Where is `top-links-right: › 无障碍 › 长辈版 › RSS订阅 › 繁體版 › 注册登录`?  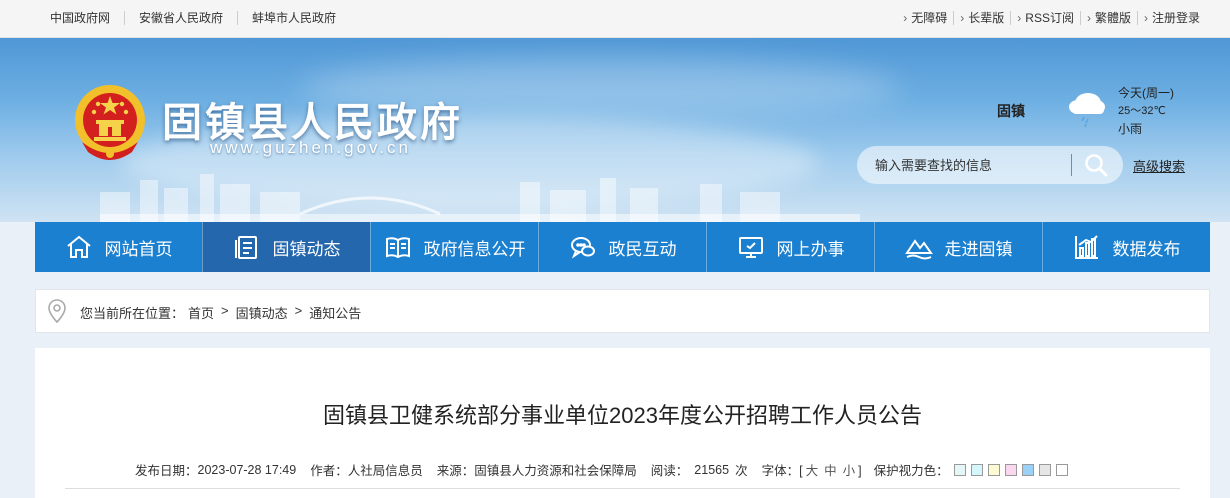
top-links-right: › 无障碍 › 长辈版 › RSS订阅 › 繁體版 › 注册登录 is located at coordinates (1051, 18).